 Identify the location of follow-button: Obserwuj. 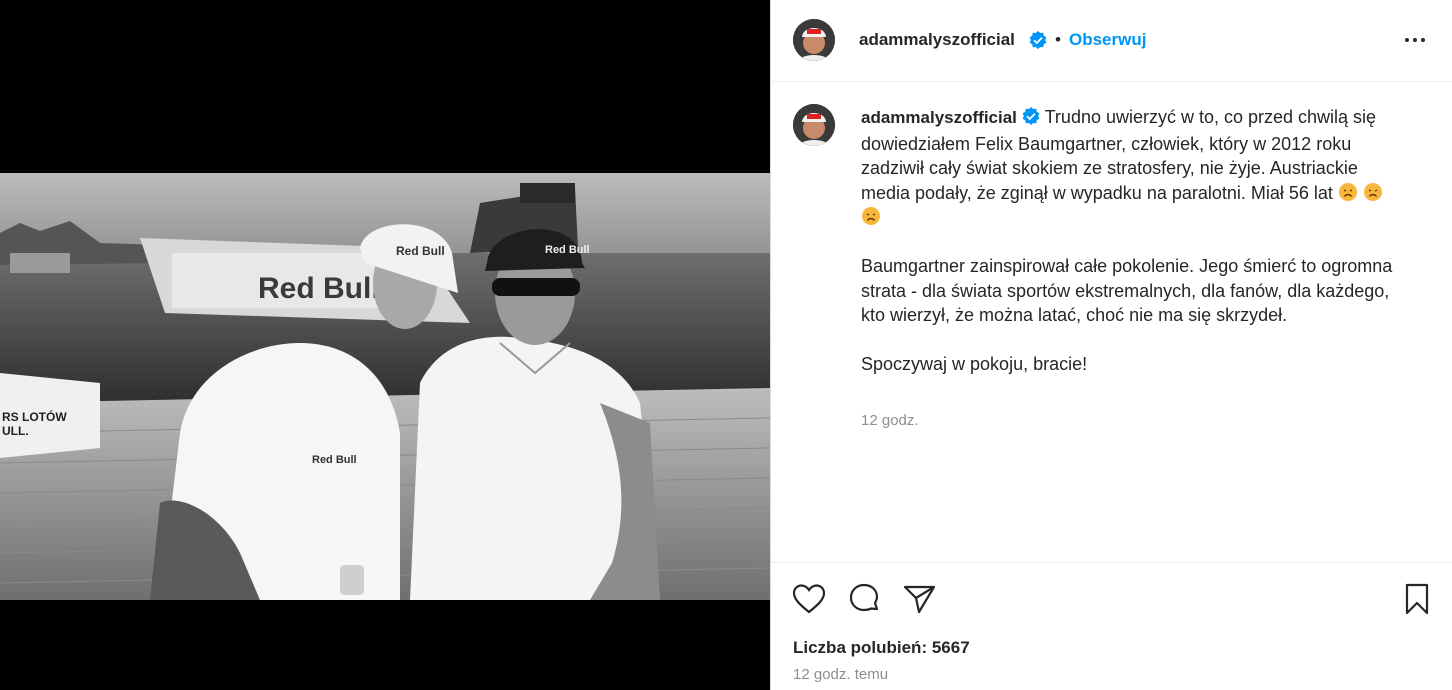
(1107, 40).